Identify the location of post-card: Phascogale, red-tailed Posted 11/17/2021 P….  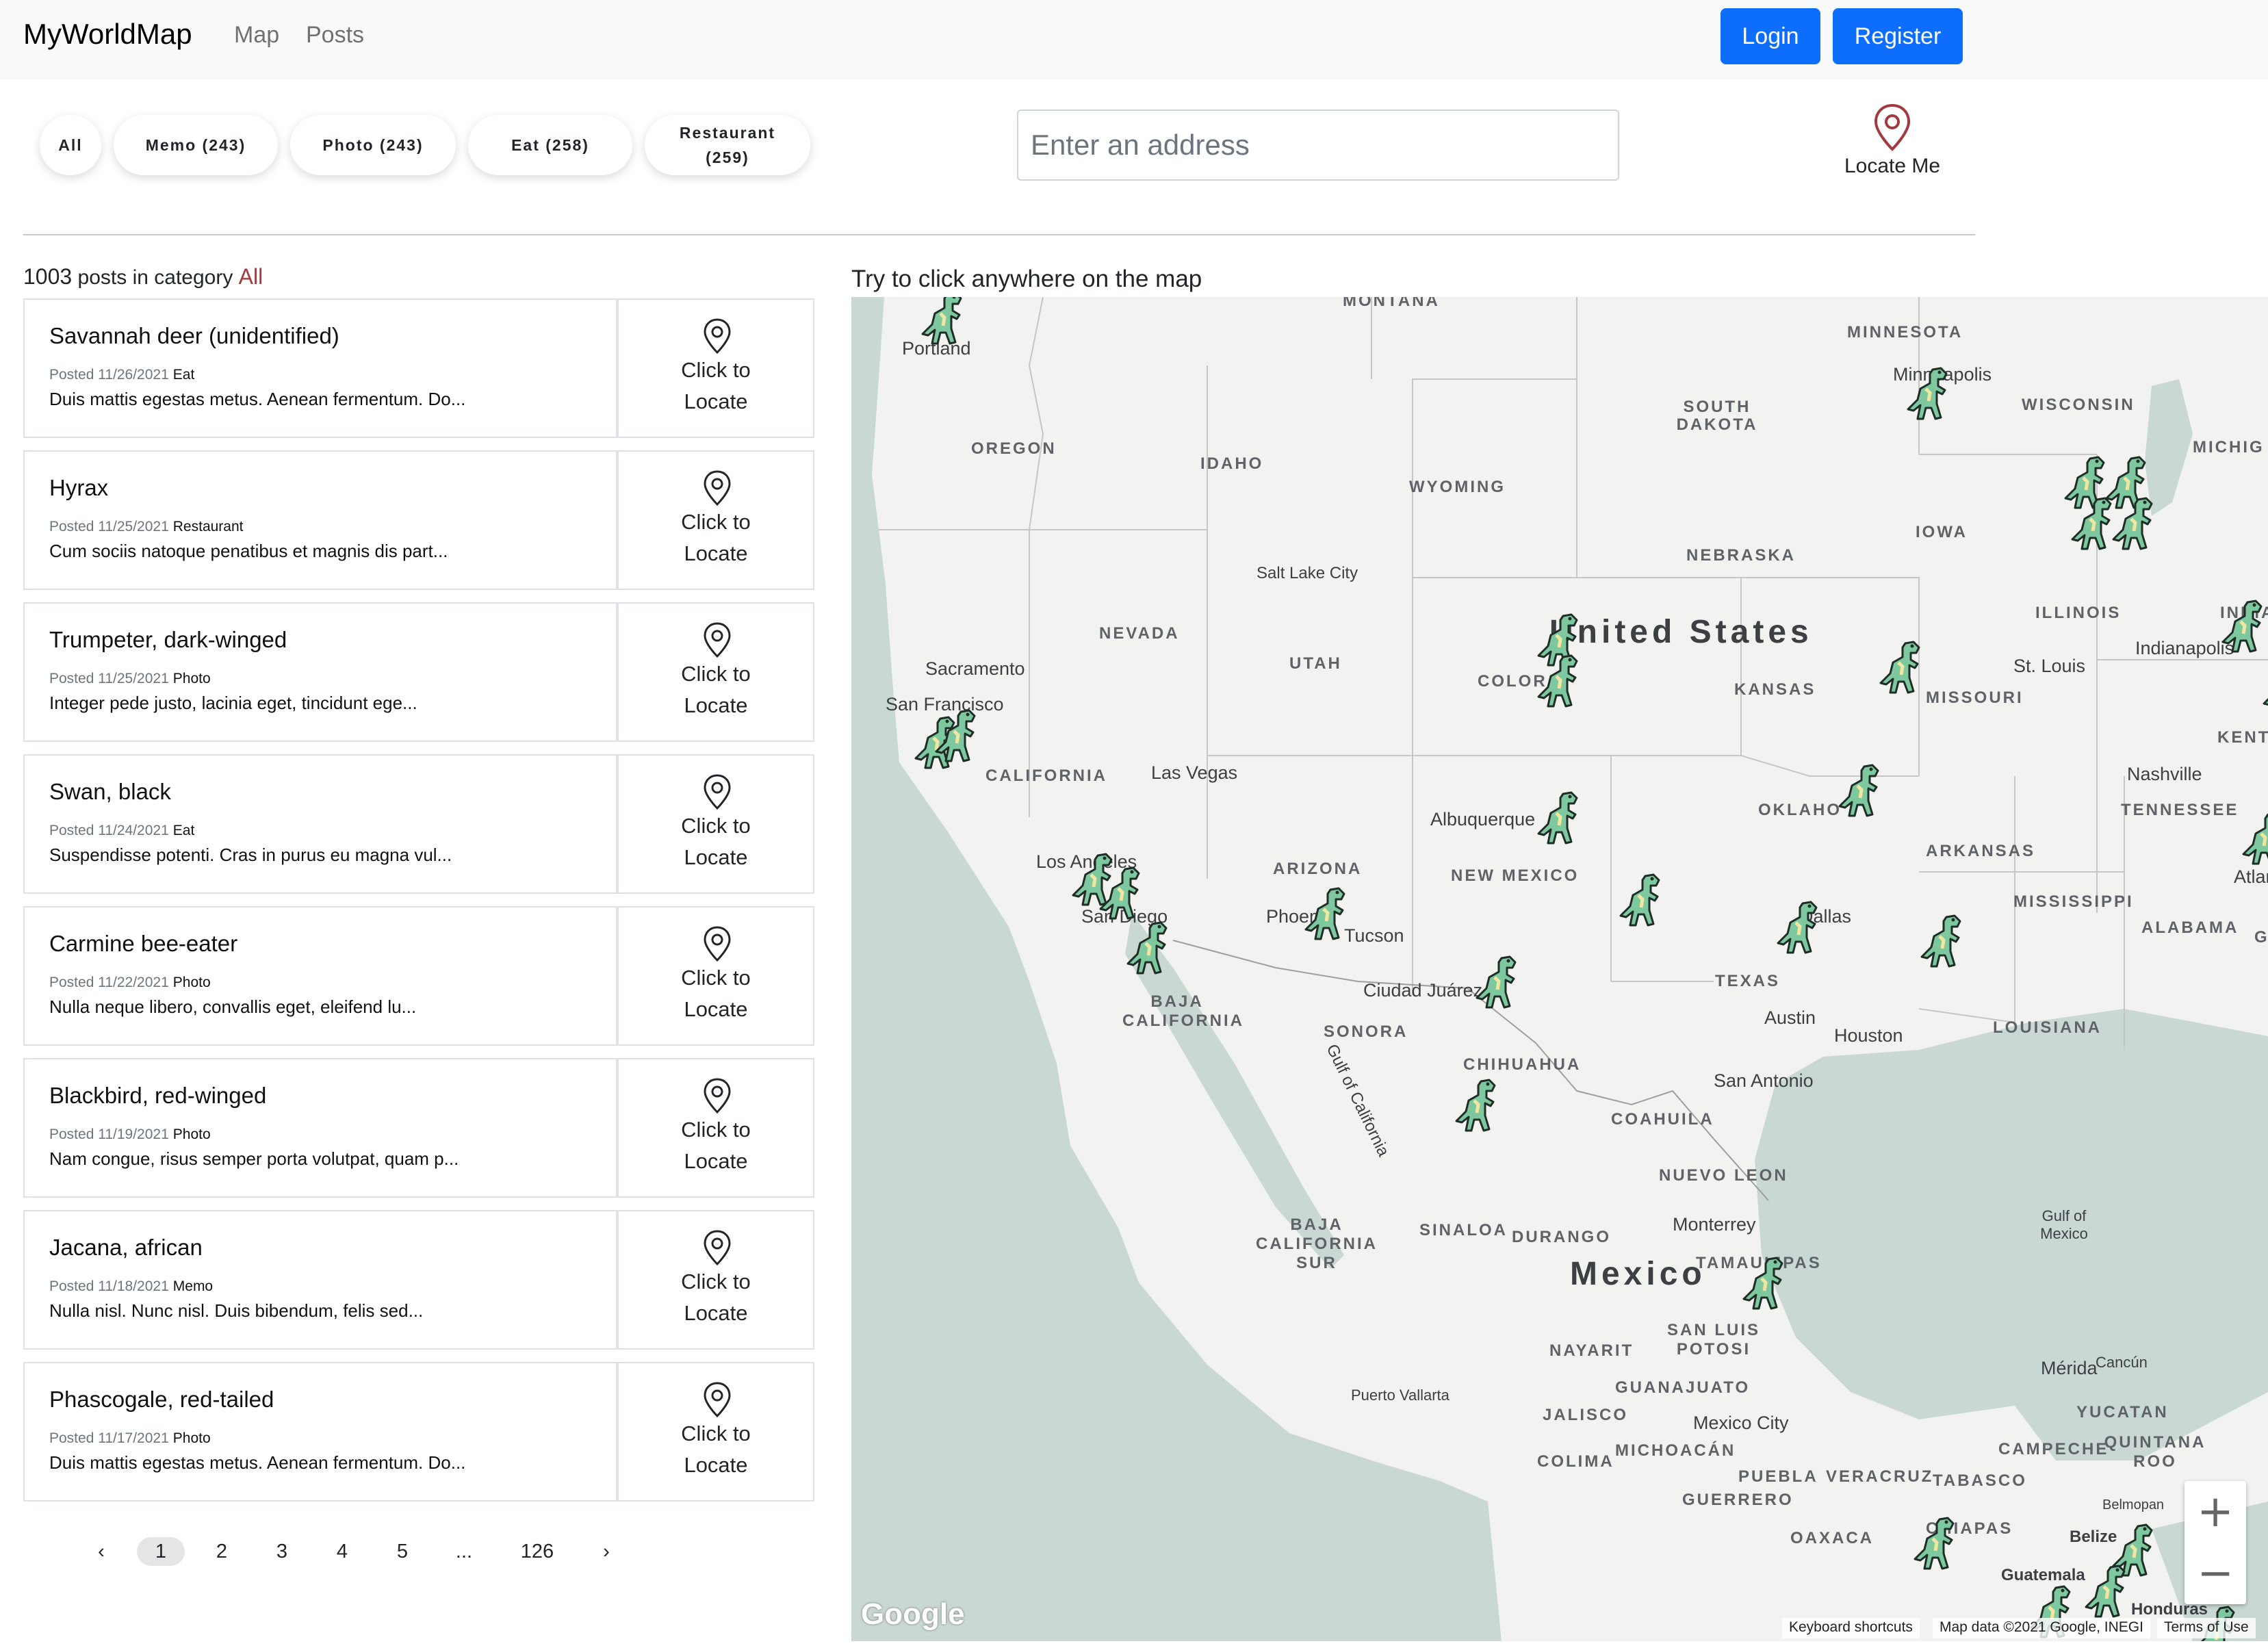
(418, 1432).